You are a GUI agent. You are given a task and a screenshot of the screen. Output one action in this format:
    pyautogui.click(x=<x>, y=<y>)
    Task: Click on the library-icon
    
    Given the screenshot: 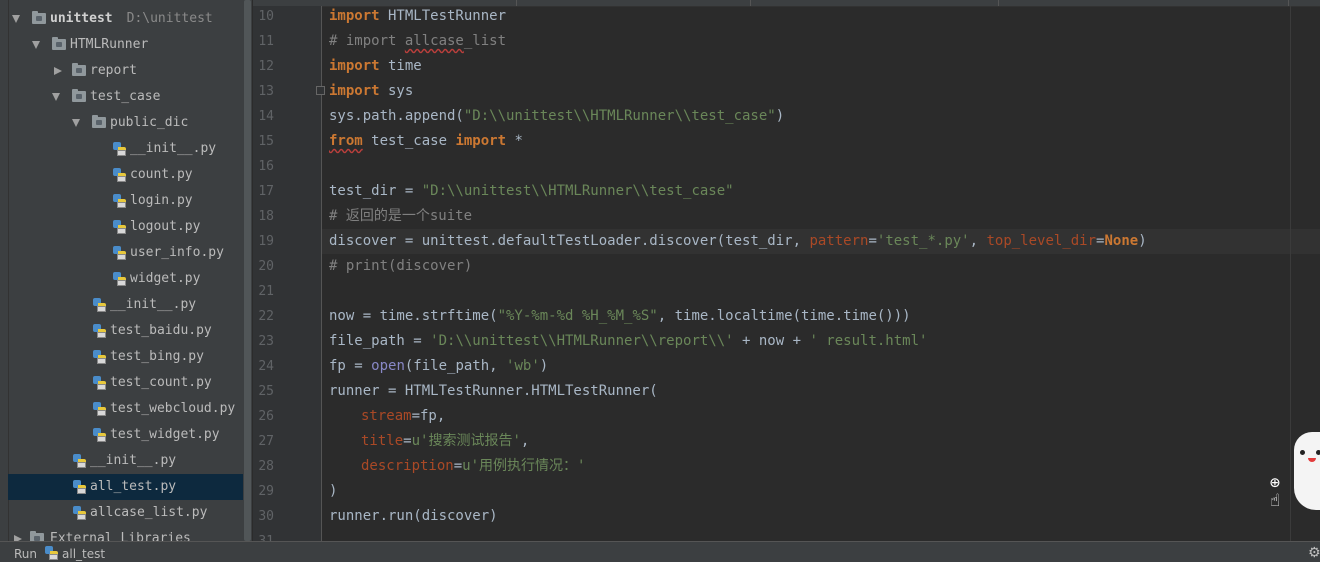 What is the action you would take?
    pyautogui.click(x=37, y=536)
    